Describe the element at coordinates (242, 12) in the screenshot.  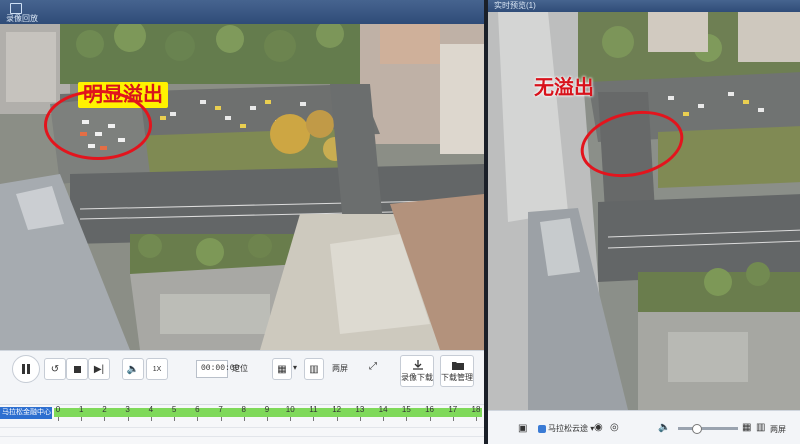
I see `playback-titlebar: 录像回放` at that location.